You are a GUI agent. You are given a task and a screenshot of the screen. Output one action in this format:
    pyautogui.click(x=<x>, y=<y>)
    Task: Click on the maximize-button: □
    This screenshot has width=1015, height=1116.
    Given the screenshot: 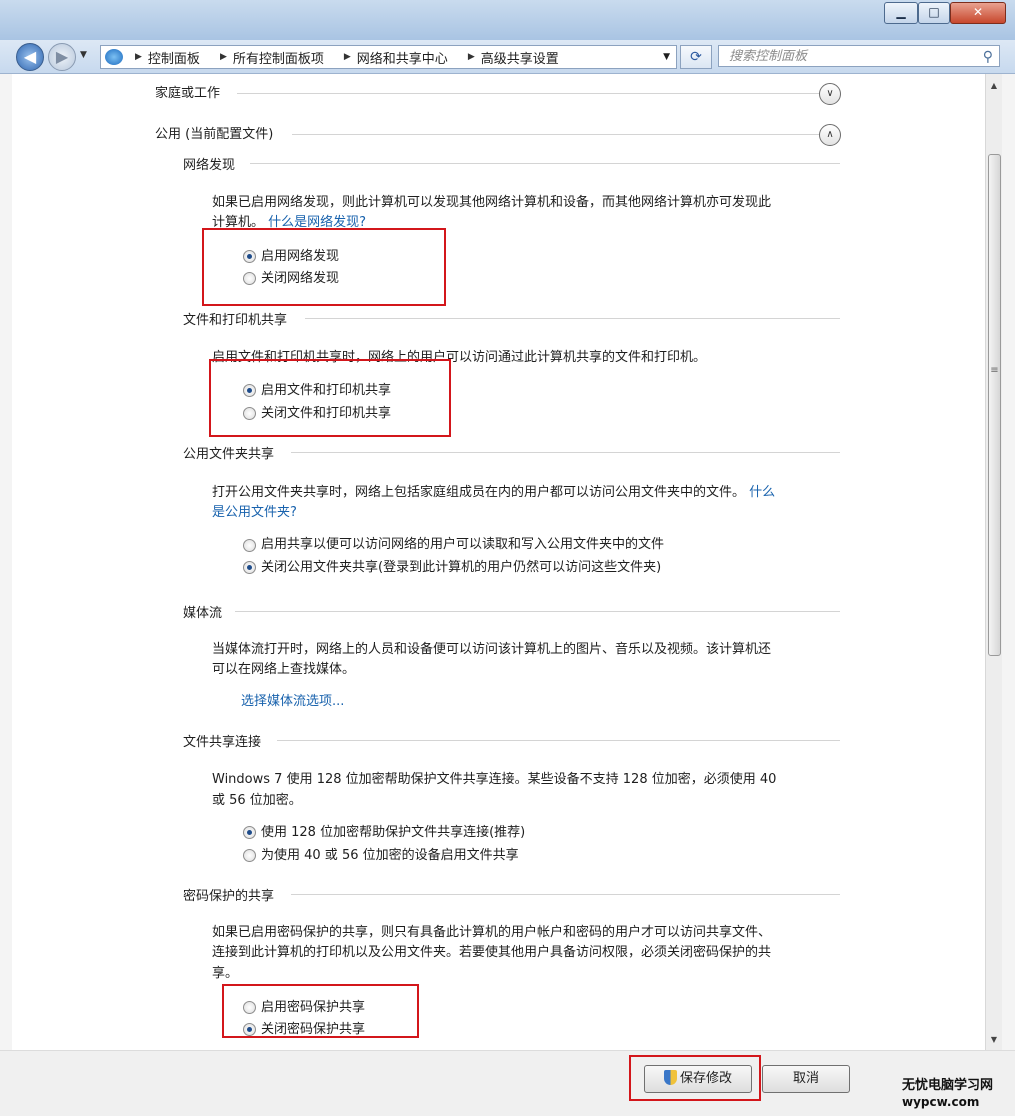 What is the action you would take?
    pyautogui.click(x=934, y=13)
    